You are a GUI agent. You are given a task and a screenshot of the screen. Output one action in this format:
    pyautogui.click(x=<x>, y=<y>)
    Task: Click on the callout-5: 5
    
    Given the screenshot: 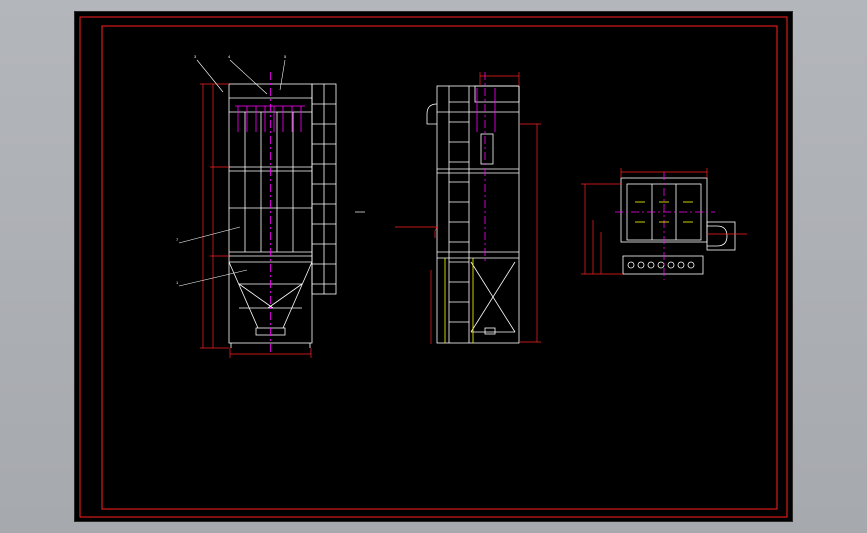 What is the action you would take?
    pyautogui.click(x=285, y=56)
    